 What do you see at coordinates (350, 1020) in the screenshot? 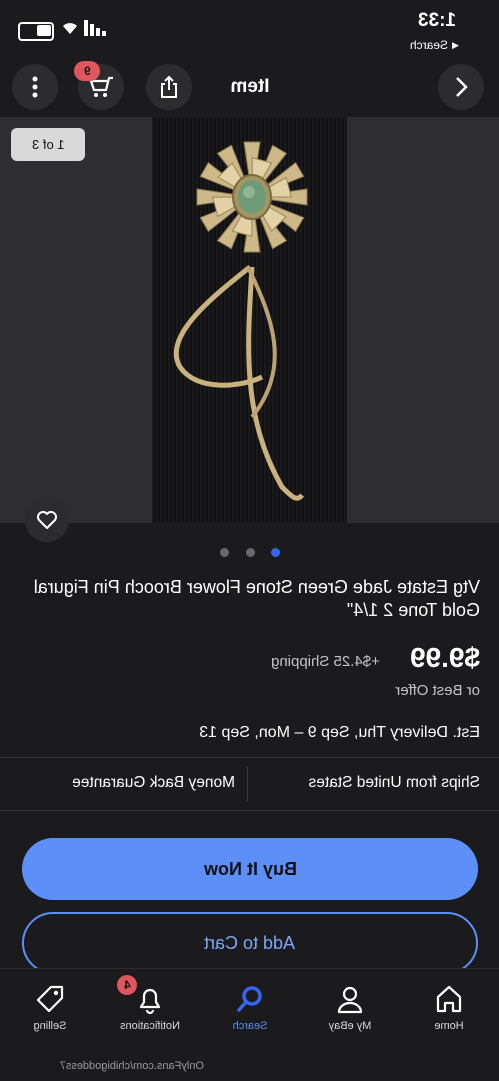
I see `nav-my-ebay: My eBay` at bounding box center [350, 1020].